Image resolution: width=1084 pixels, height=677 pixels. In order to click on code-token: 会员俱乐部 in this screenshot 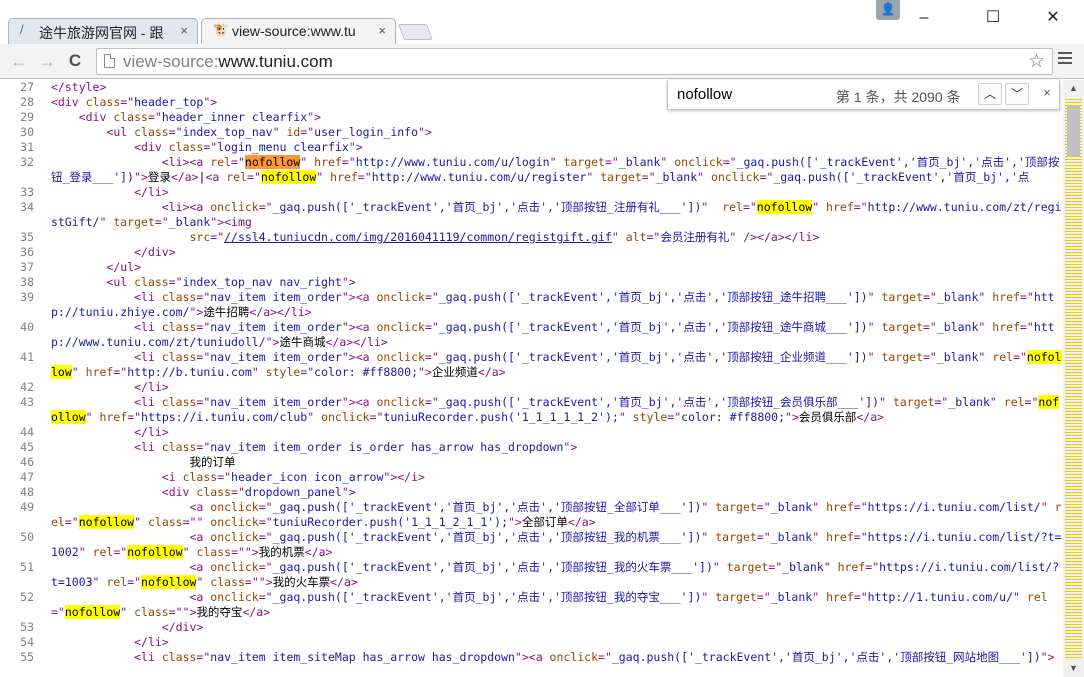, I will do `click(827, 417)`.